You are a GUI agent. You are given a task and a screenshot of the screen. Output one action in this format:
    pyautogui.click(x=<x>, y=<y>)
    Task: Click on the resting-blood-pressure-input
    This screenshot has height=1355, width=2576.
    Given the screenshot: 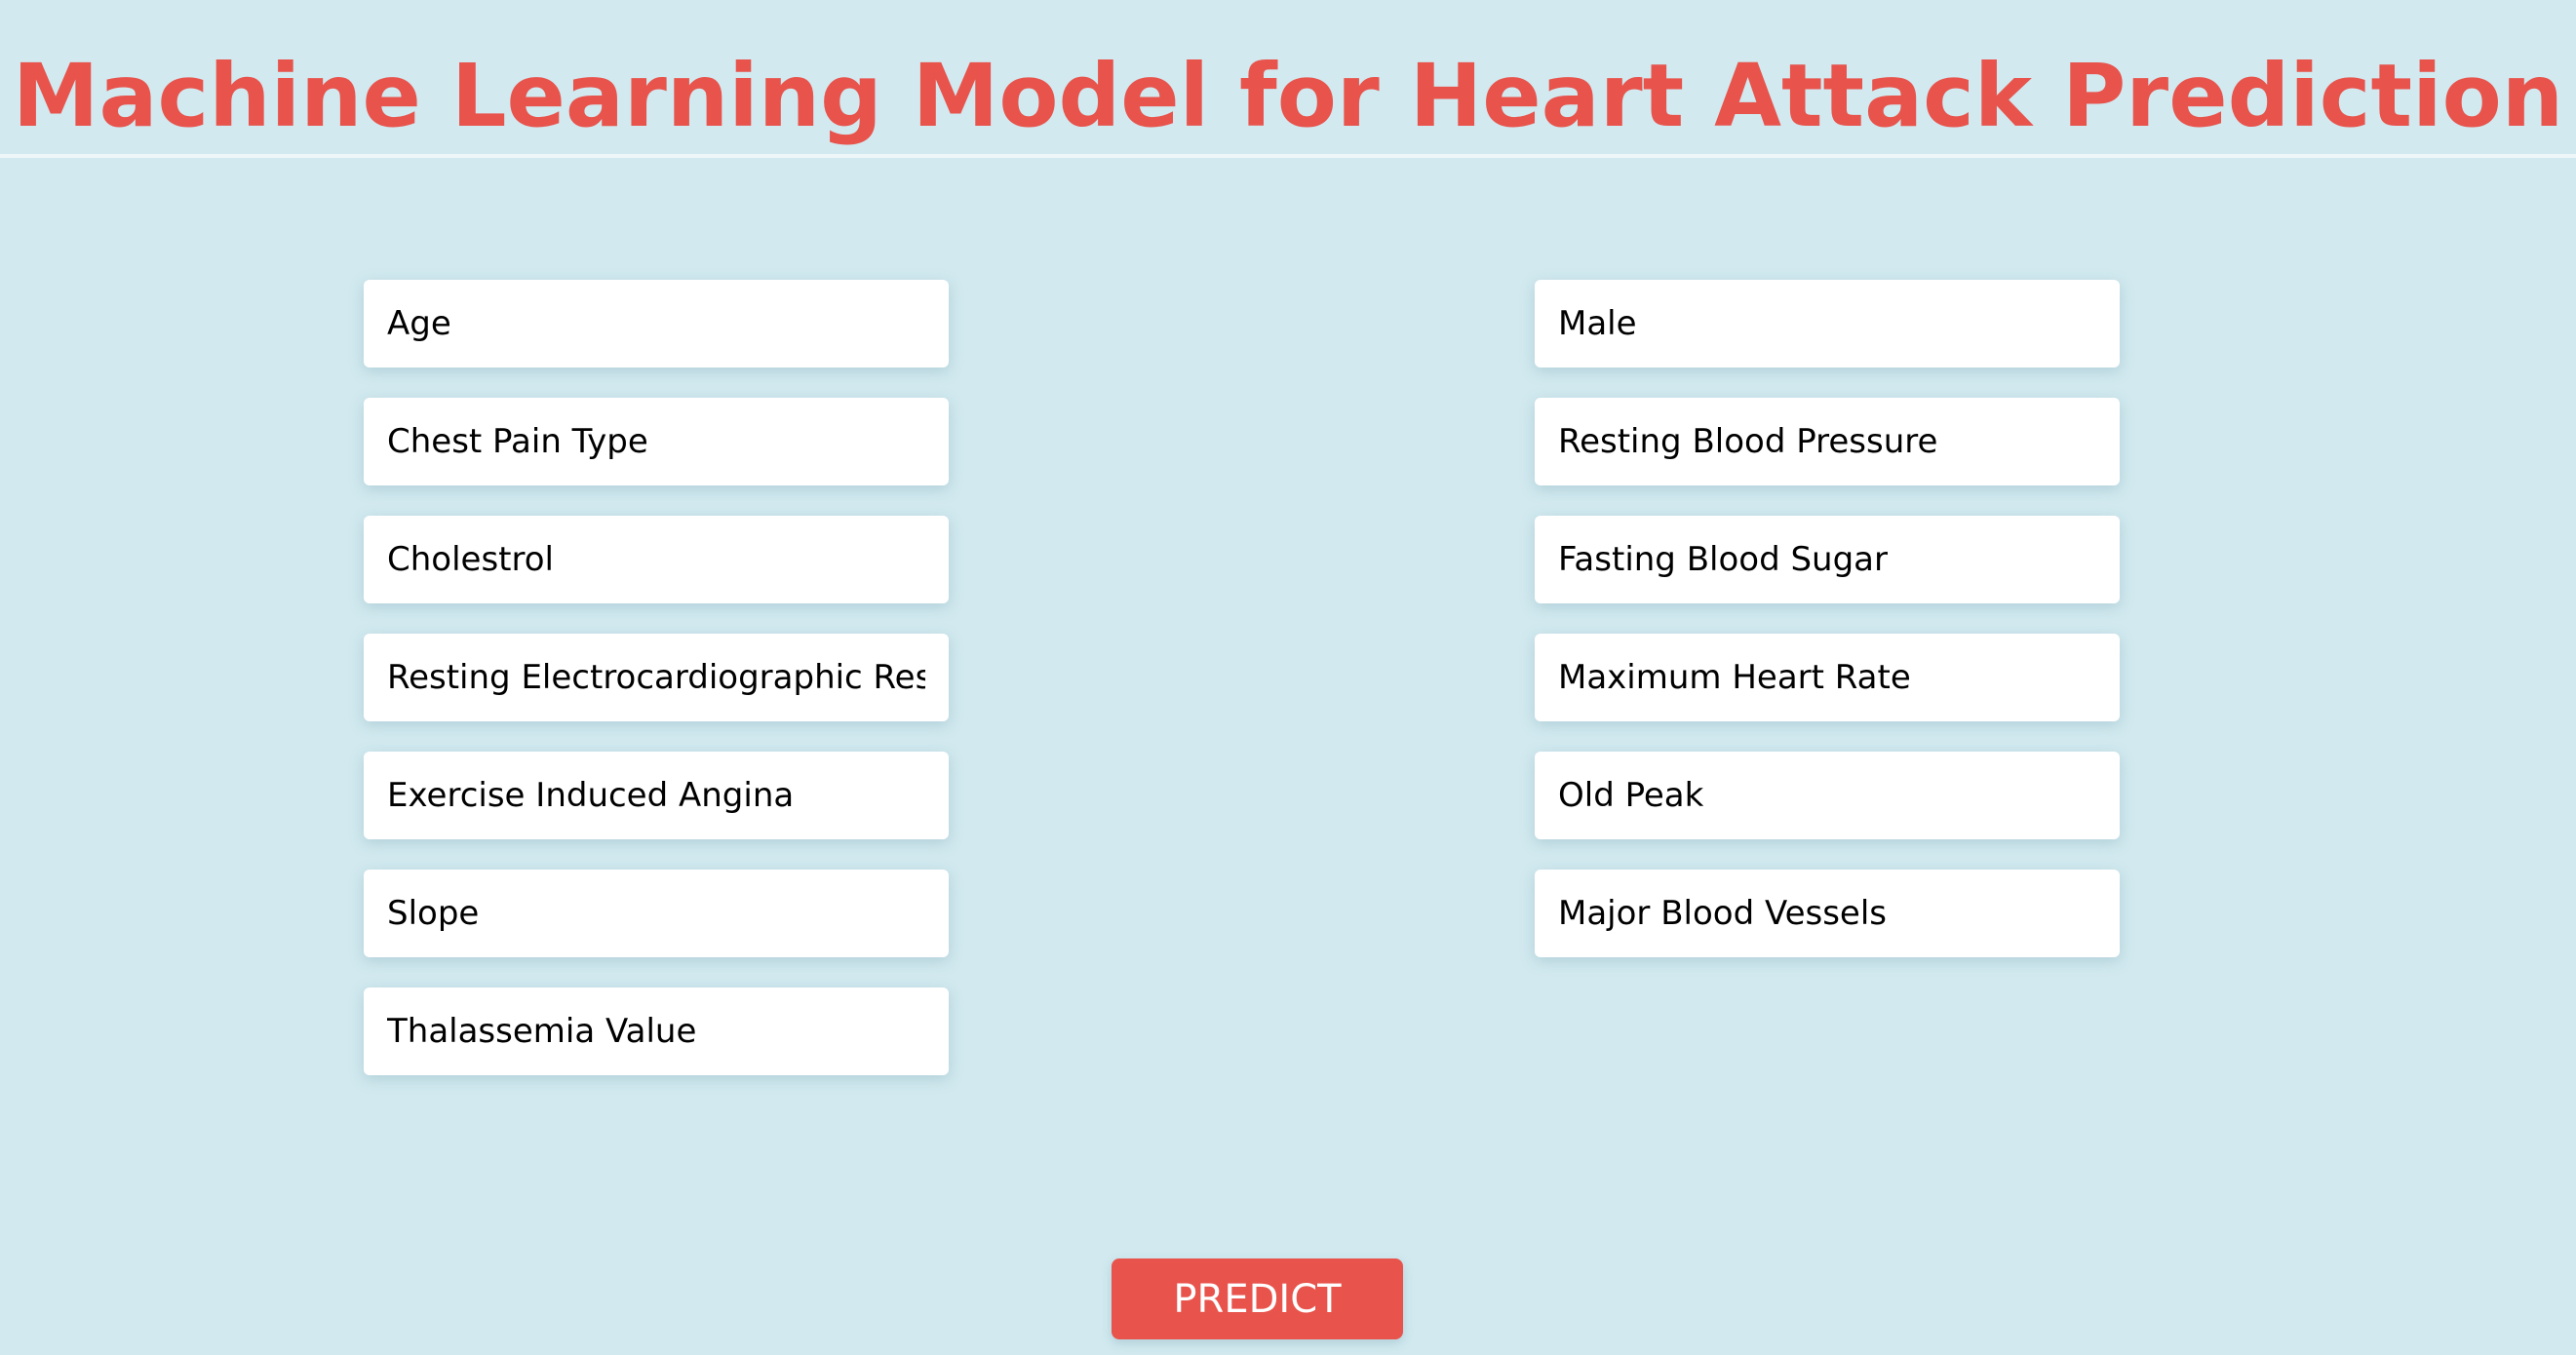 What is the action you would take?
    pyautogui.click(x=1827, y=442)
    